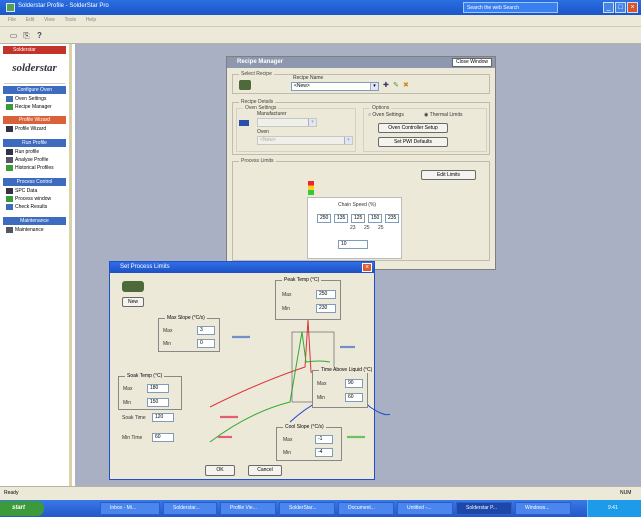  Describe the element at coordinates (413, 142) in the screenshot. I see `set-pwi-defaults-button: Set PWI Defaults` at that location.